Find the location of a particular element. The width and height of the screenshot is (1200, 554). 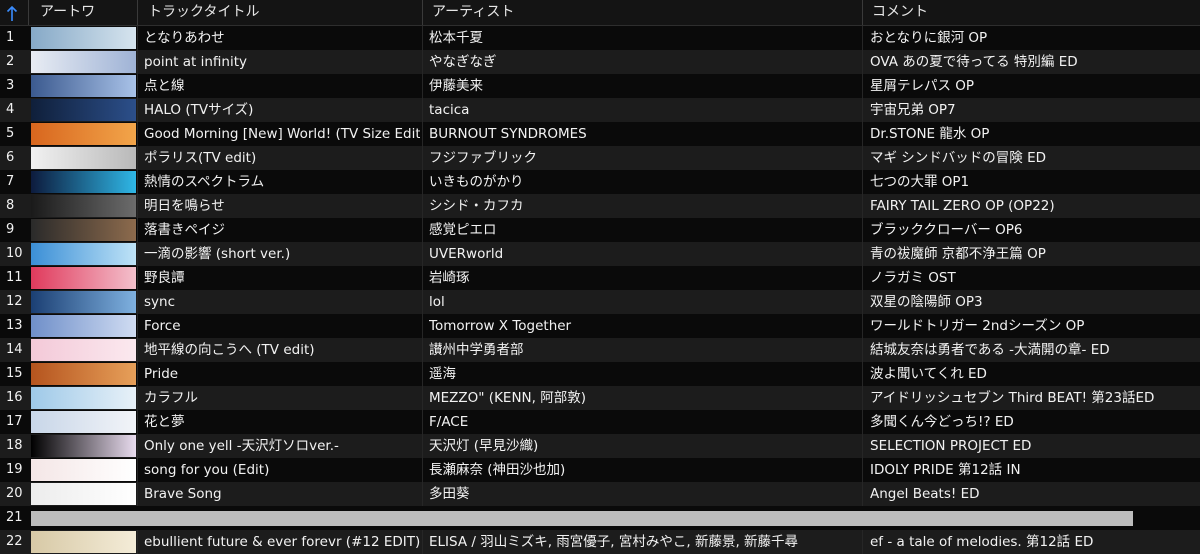

track-number: 13 is located at coordinates (14, 325).